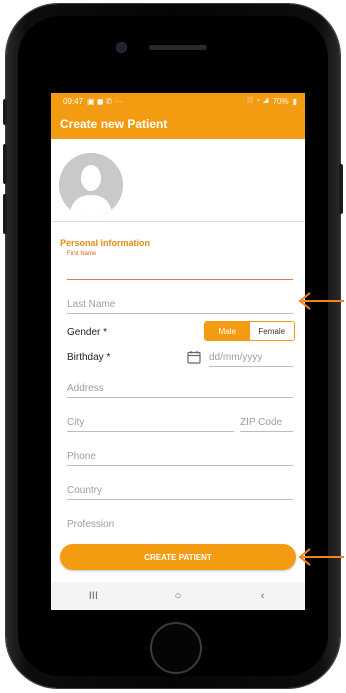 The width and height of the screenshot is (346, 693). Describe the element at coordinates (294, 101) in the screenshot. I see `battery-icon: ▮` at that location.